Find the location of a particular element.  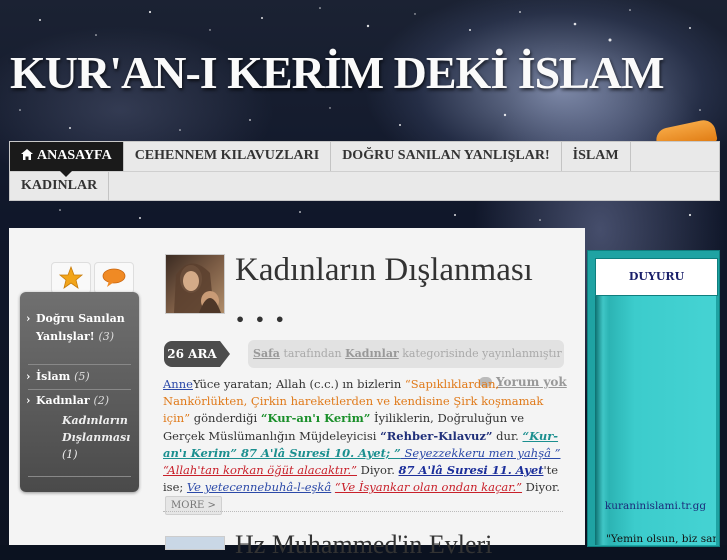

post-meta-text: tarafından is located at coordinates (312, 353).